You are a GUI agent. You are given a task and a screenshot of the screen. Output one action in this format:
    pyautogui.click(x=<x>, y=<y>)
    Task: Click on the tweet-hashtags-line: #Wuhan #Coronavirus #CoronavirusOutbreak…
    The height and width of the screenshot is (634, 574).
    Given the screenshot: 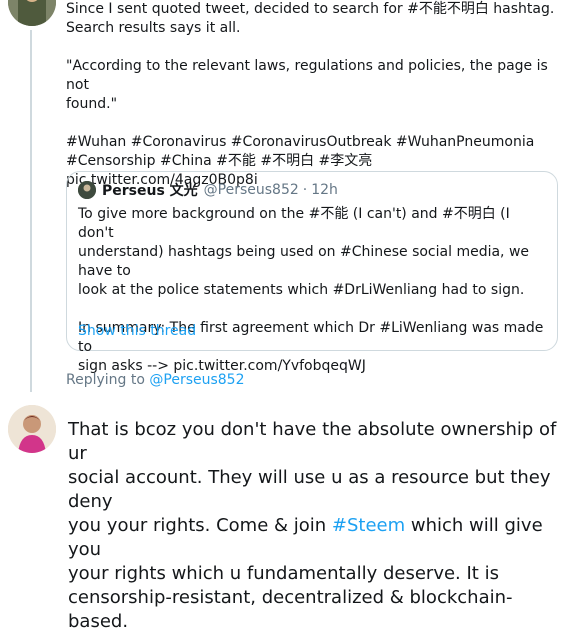 What is the action you would take?
    pyautogui.click(x=316, y=142)
    